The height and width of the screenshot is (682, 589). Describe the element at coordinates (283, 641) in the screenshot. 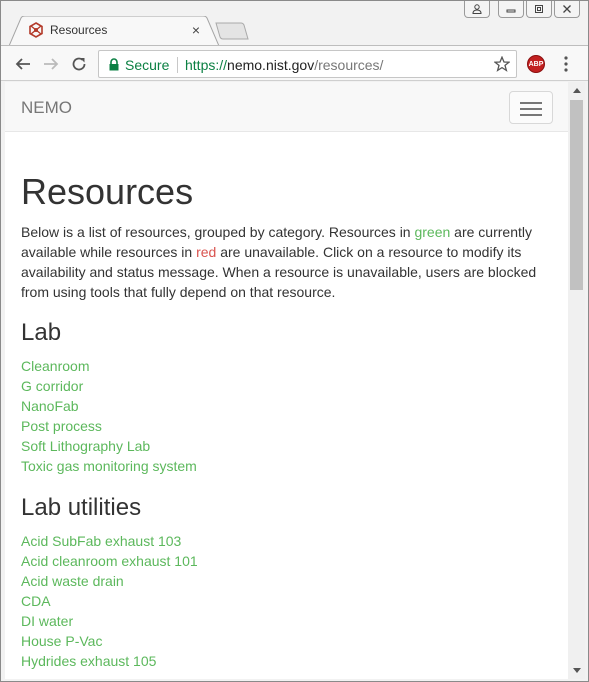

I see `resource-link: House P-Vac` at that location.